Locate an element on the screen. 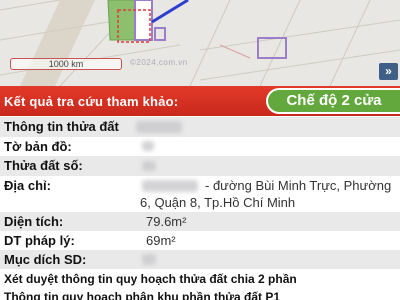  usage-row: Mục dích SD: is located at coordinates (200, 259).